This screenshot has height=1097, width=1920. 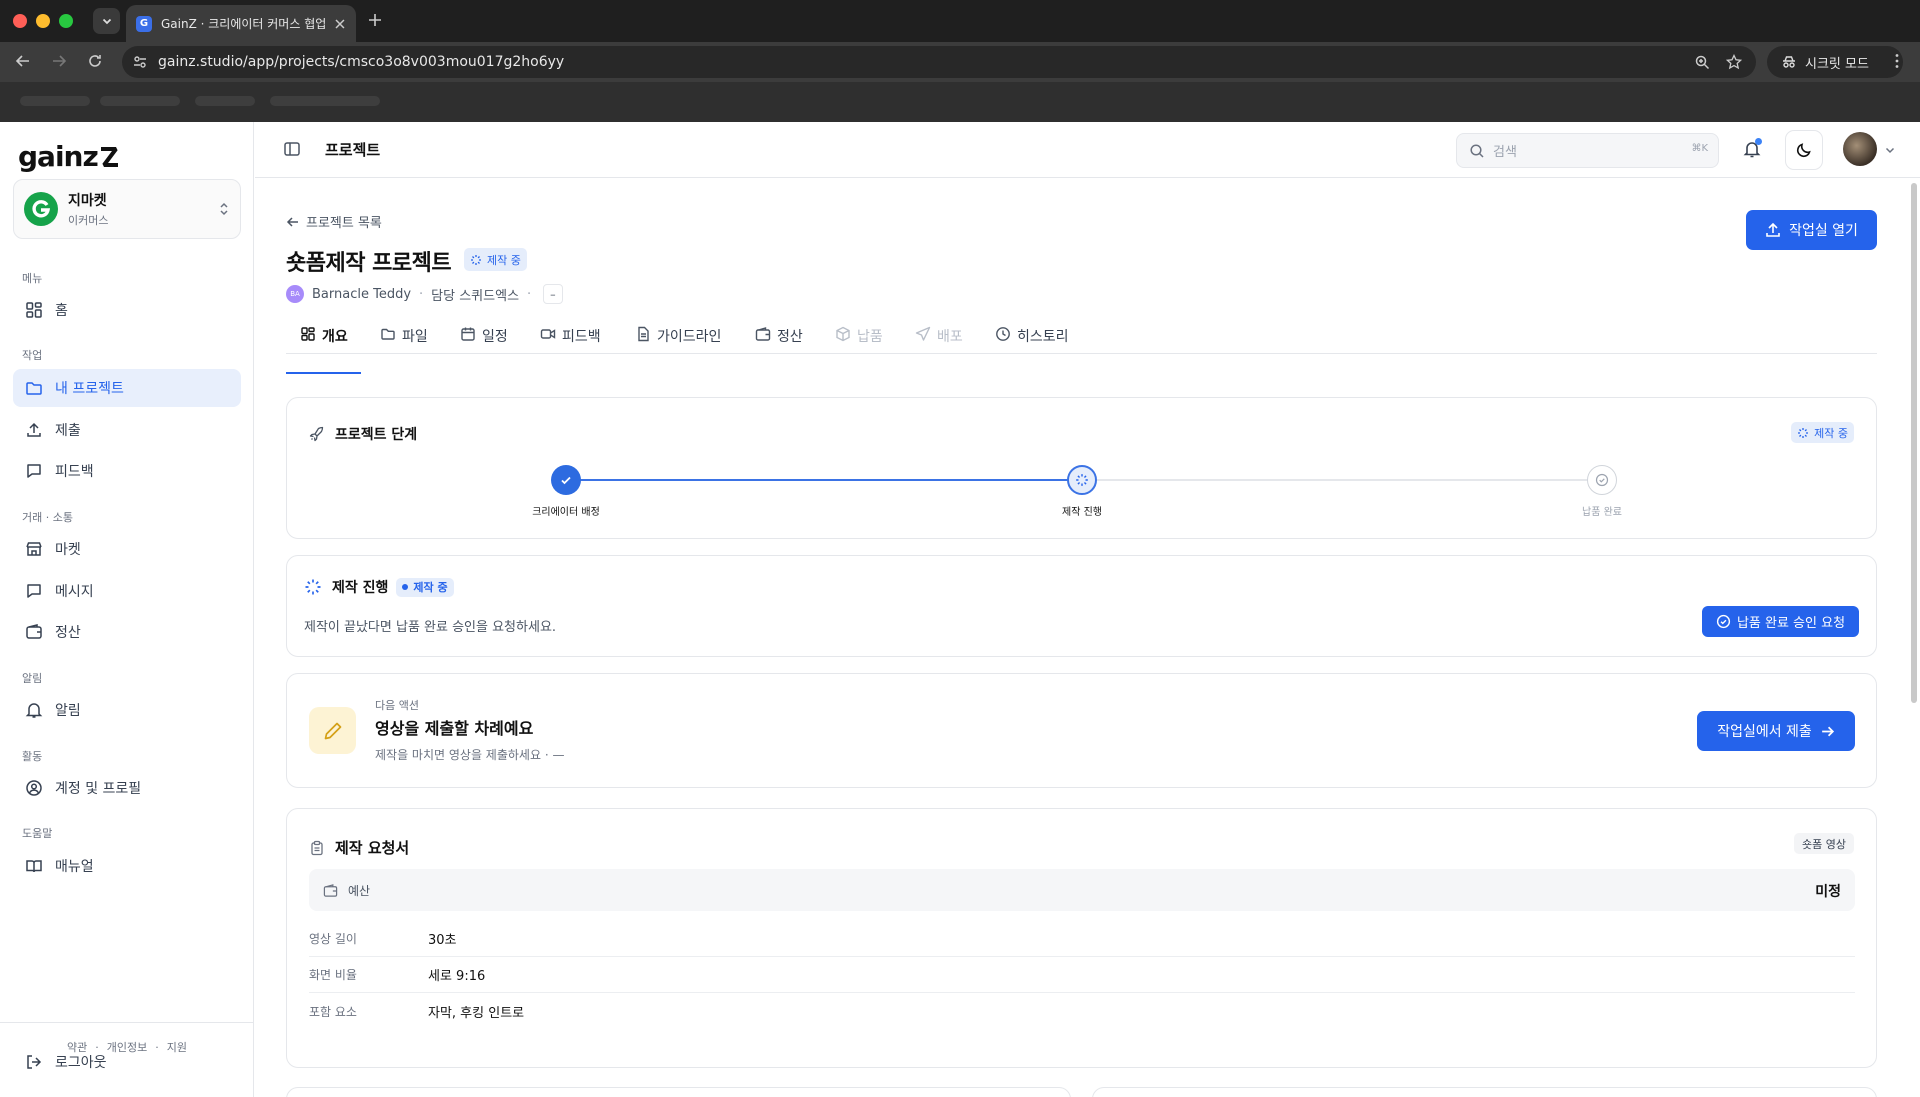 I want to click on tab-feedback: 피드백, so click(x=570, y=340).